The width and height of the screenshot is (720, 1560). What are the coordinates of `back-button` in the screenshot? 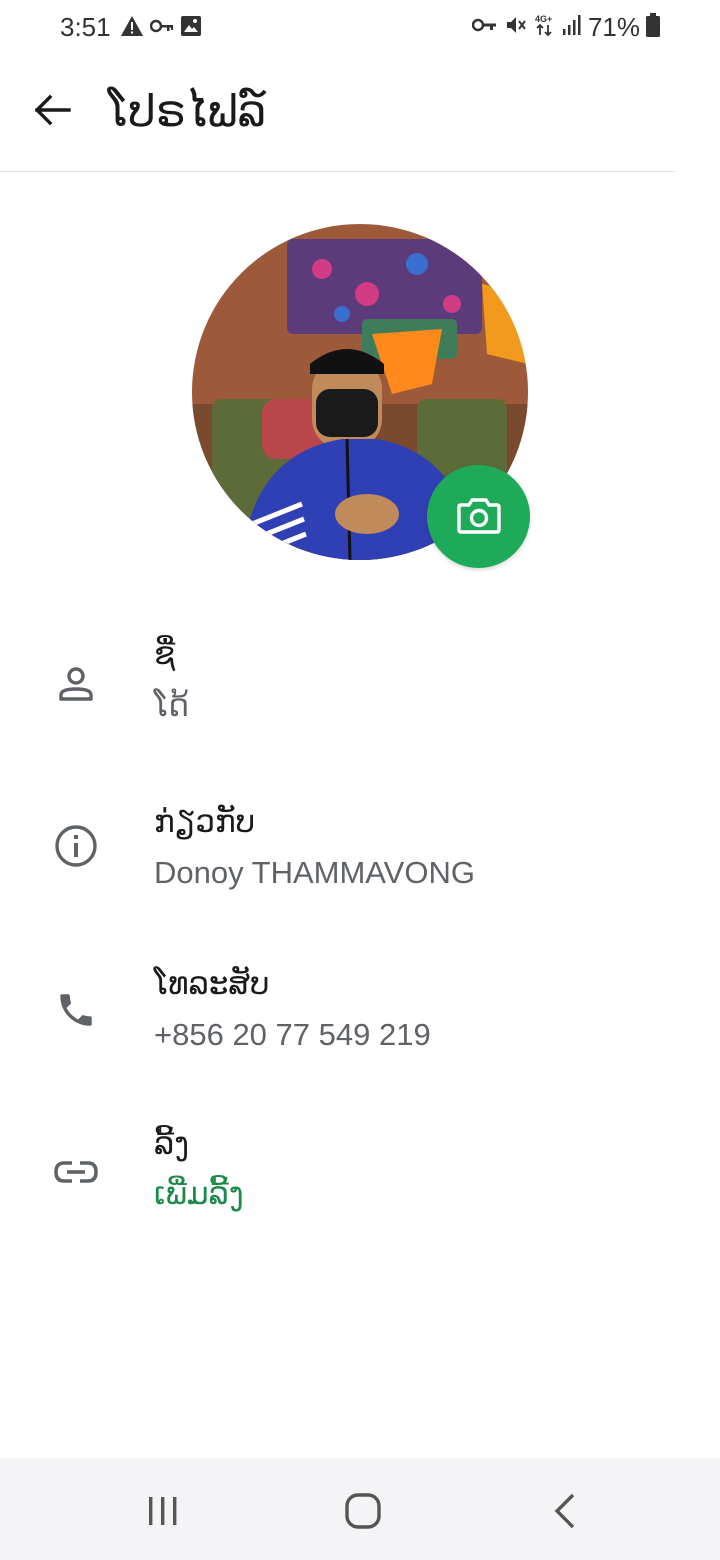 It's located at (52, 112).